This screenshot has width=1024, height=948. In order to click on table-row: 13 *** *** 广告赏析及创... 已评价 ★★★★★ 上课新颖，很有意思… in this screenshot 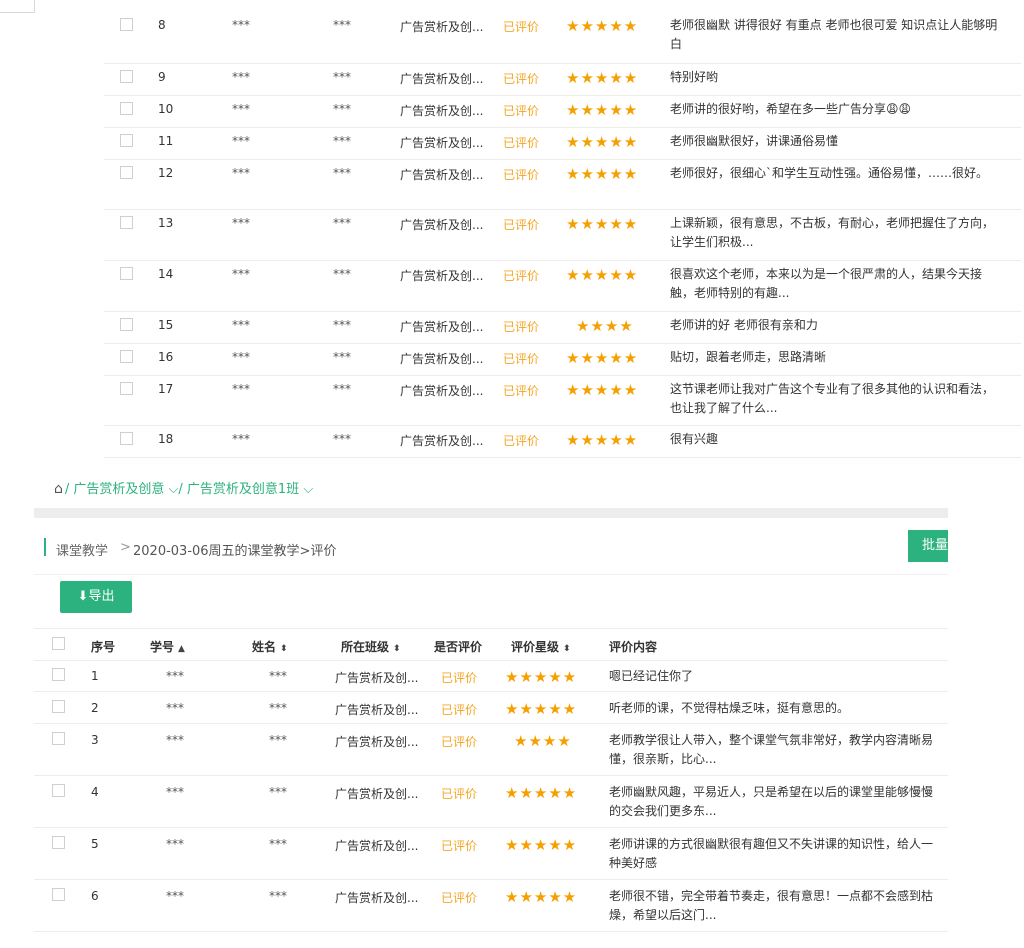, I will do `click(562, 235)`.